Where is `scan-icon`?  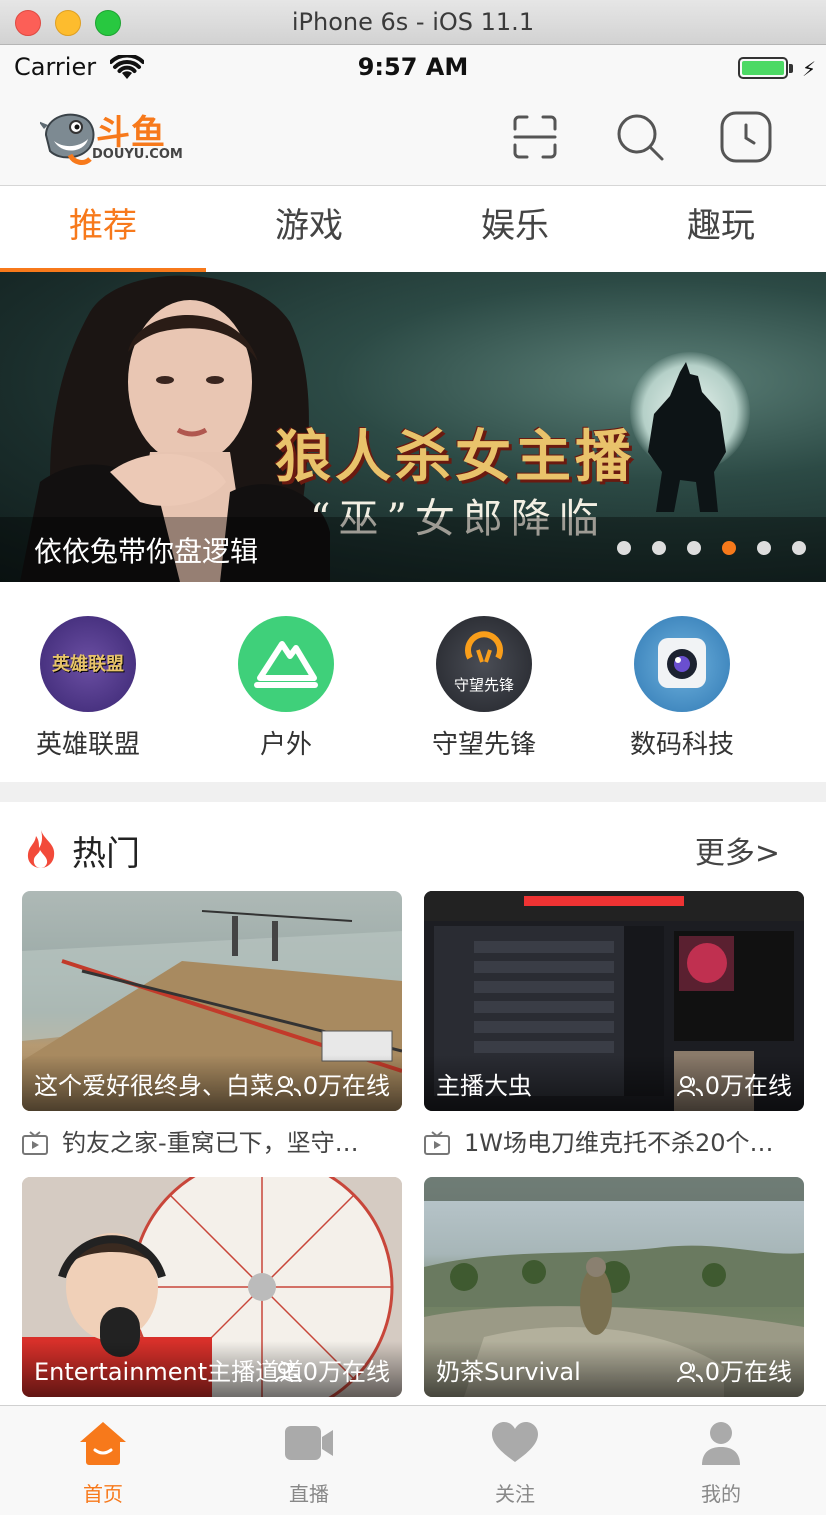 scan-icon is located at coordinates (535, 137).